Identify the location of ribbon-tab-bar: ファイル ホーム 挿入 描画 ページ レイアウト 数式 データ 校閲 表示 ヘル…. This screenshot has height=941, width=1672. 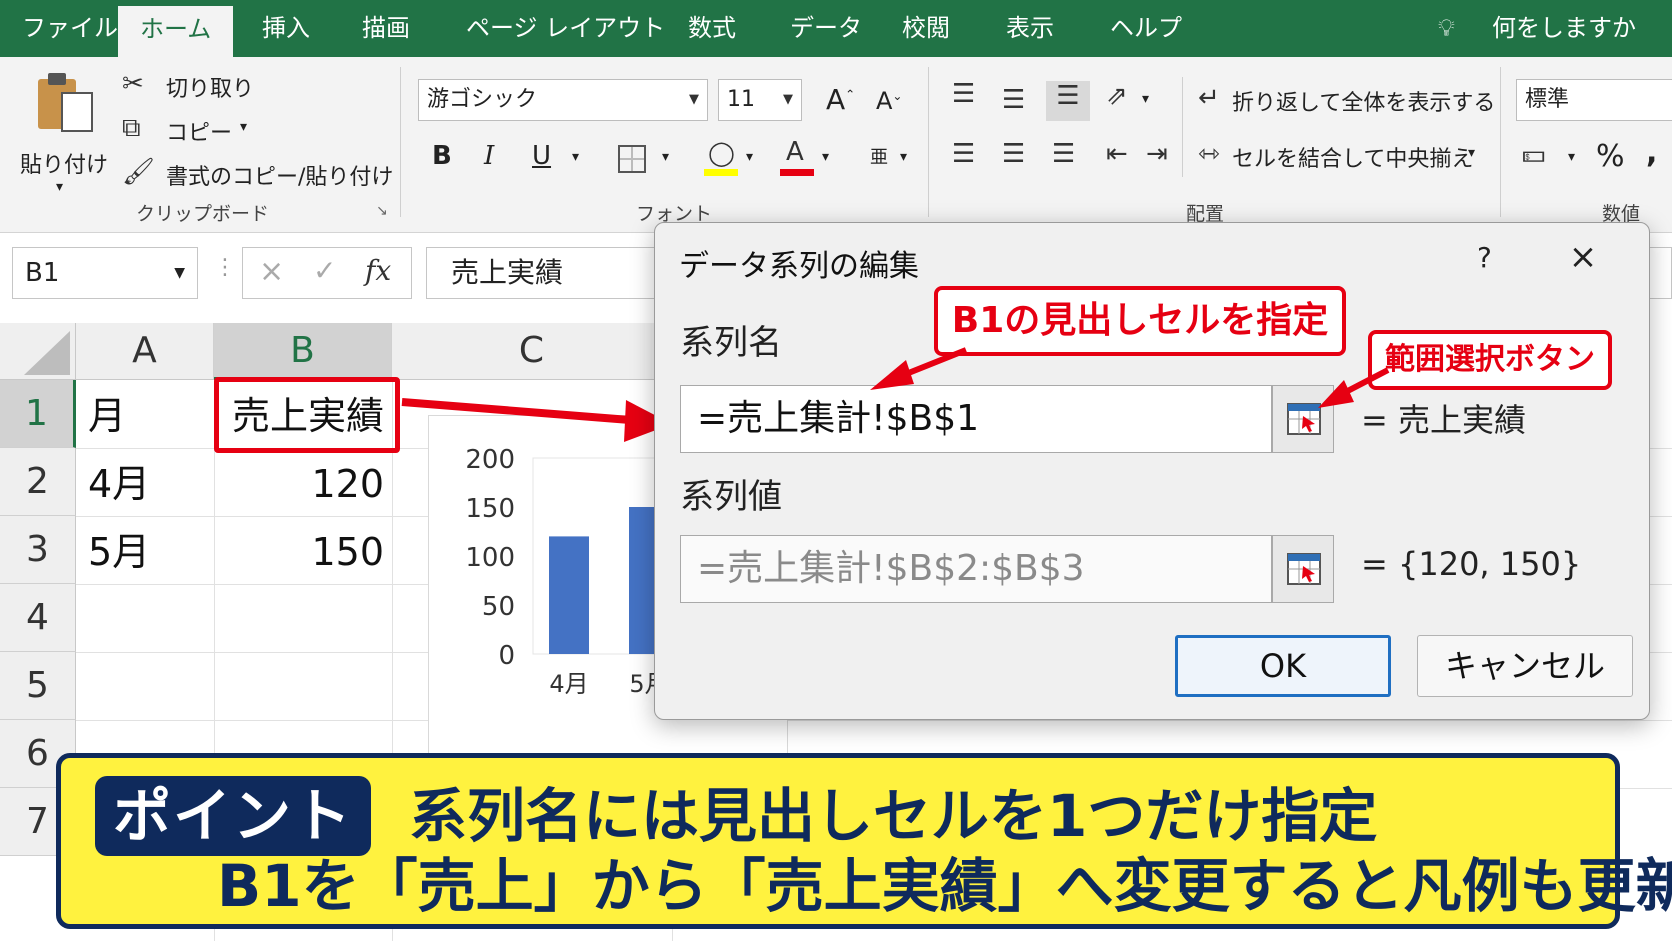
(836, 28).